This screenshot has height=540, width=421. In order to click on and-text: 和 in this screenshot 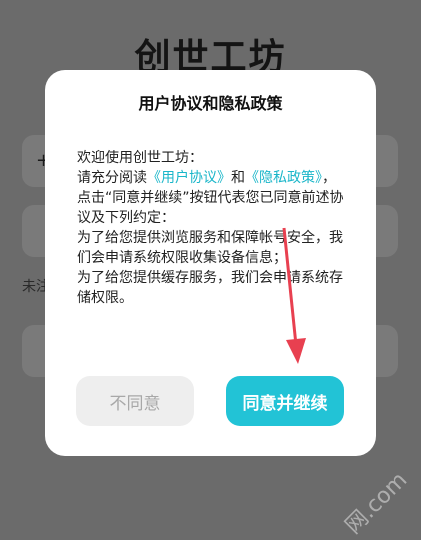, I will do `click(238, 178)`.